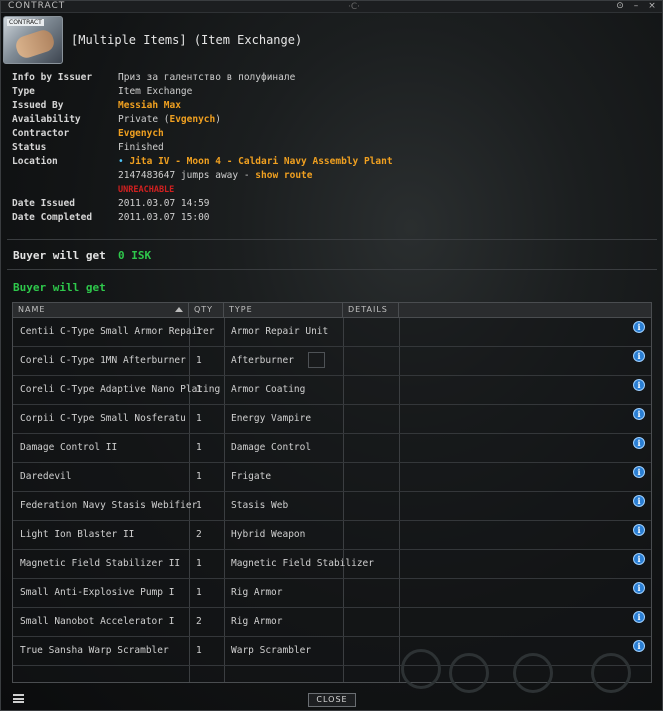 This screenshot has height=711, width=663. I want to click on info-row-unreachable: UNREACHABLE, so click(332, 190).